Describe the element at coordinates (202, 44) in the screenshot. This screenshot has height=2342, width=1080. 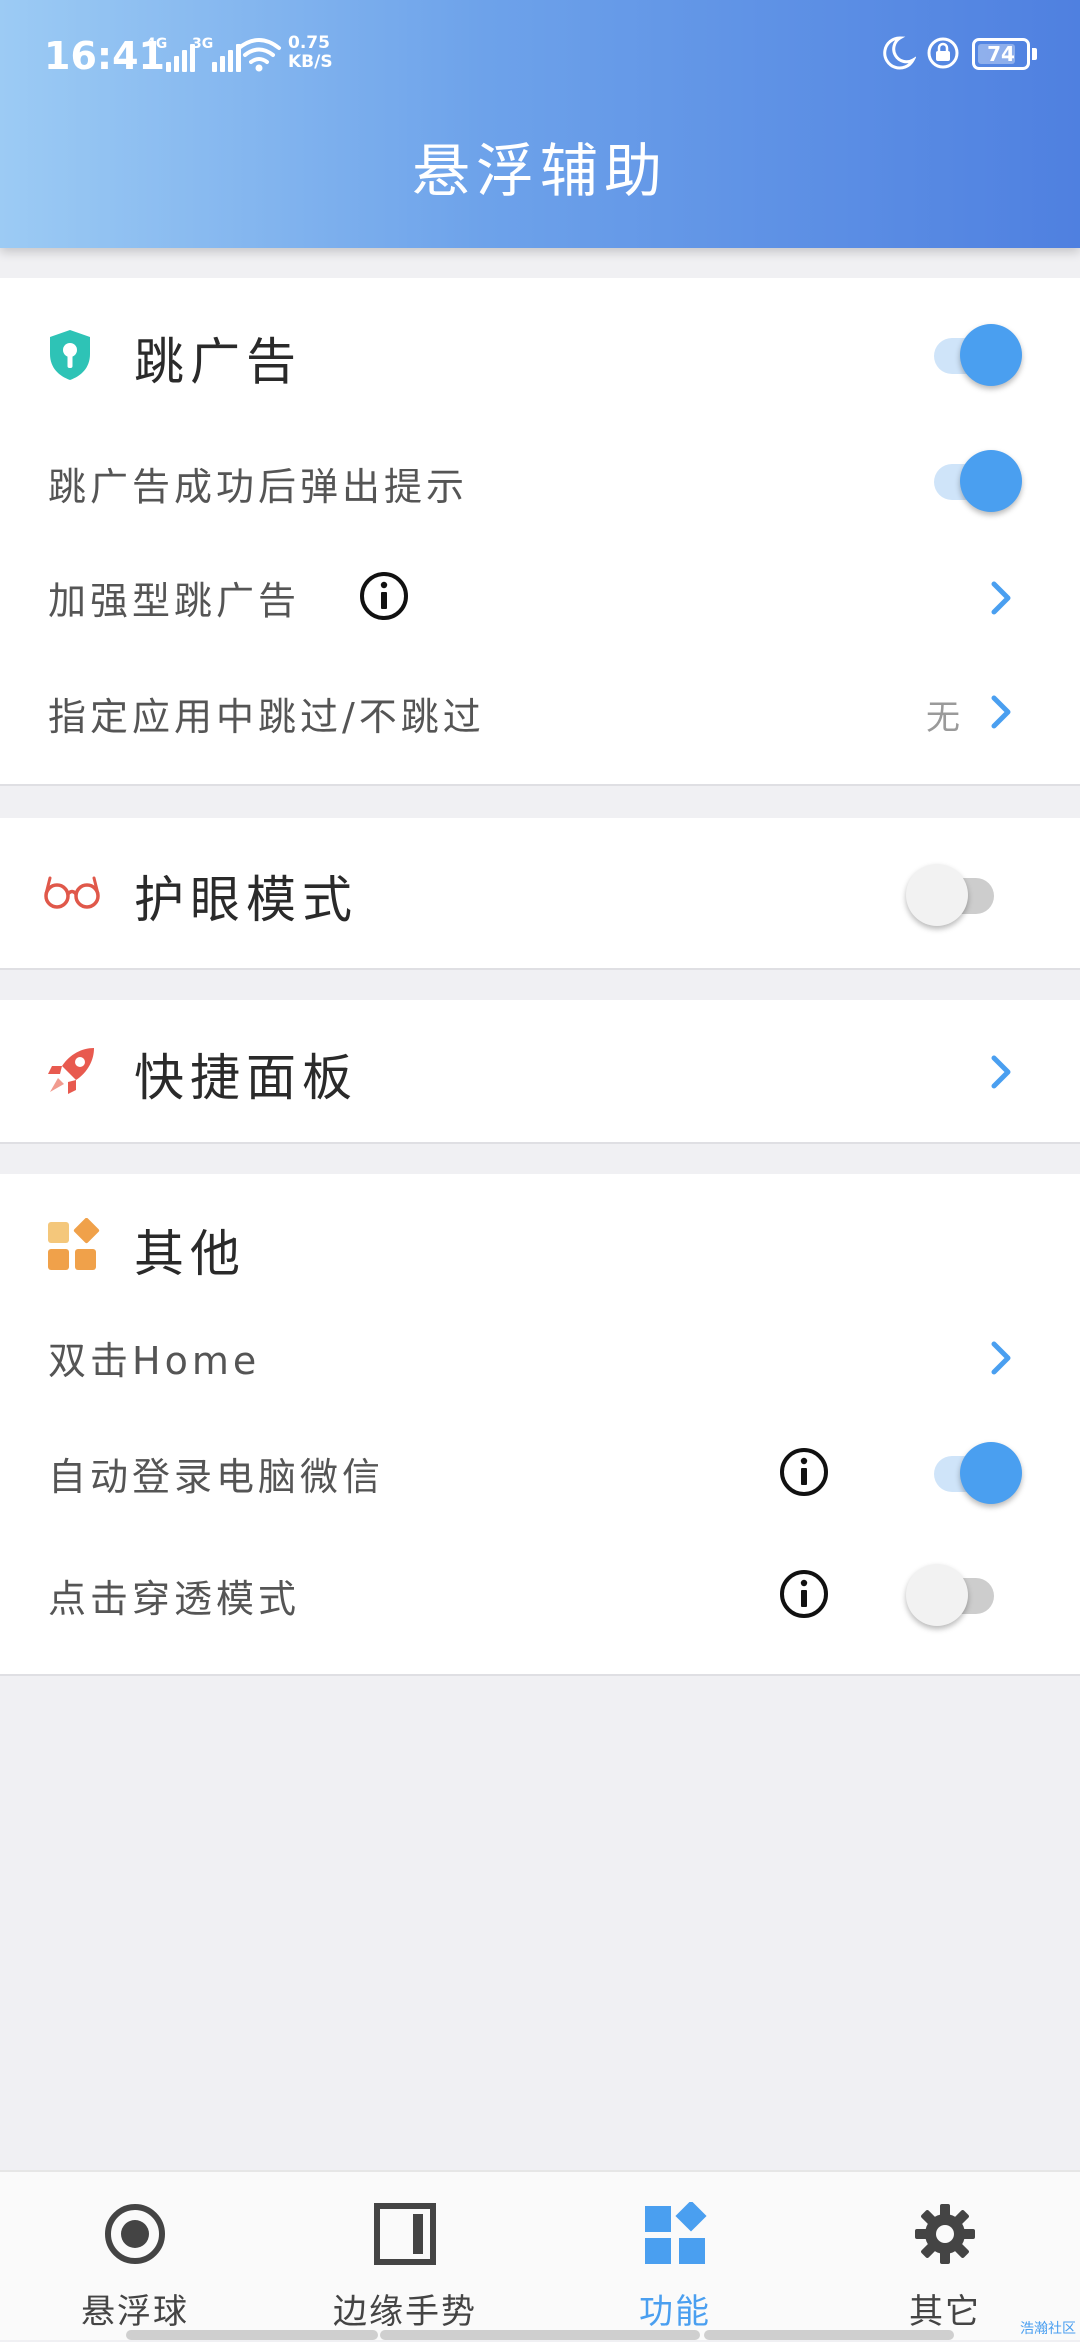
I see `signal-gen-label: 3G` at that location.